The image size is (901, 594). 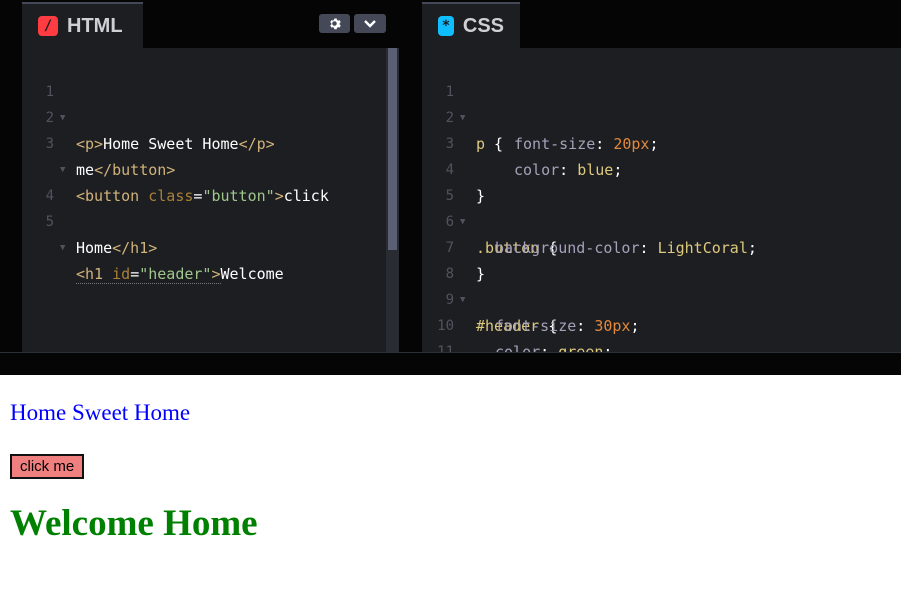 What do you see at coordinates (121, 274) in the screenshot?
I see `code-token: id` at bounding box center [121, 274].